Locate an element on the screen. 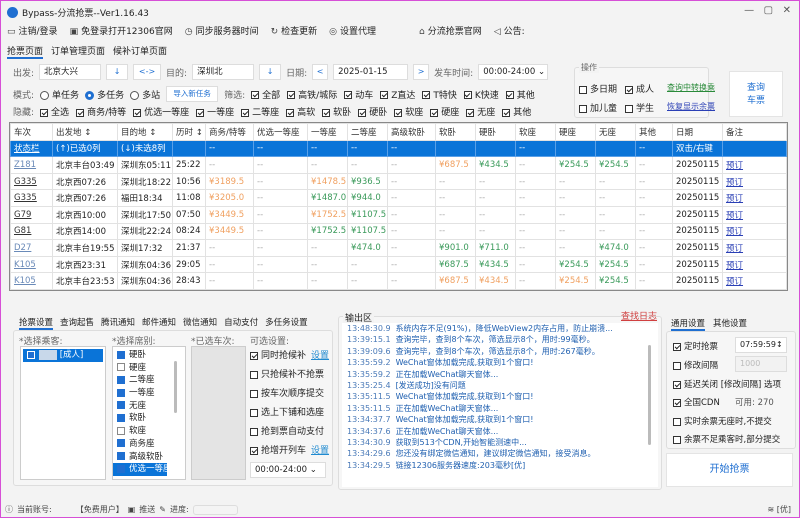 The width and height of the screenshot is (800, 518). train-number-link: Z181 is located at coordinates (31, 165).